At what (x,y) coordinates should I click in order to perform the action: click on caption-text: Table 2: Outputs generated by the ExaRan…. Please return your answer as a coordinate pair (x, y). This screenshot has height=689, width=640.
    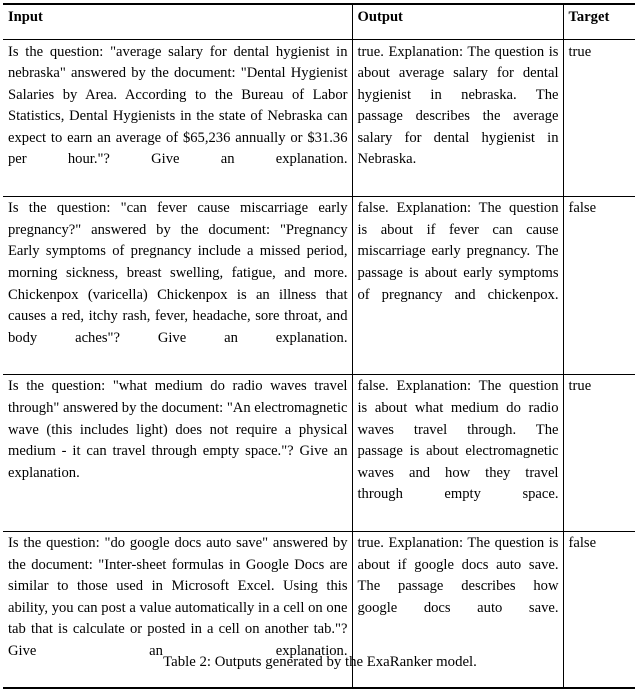
    Looking at the image, I should click on (320, 662).